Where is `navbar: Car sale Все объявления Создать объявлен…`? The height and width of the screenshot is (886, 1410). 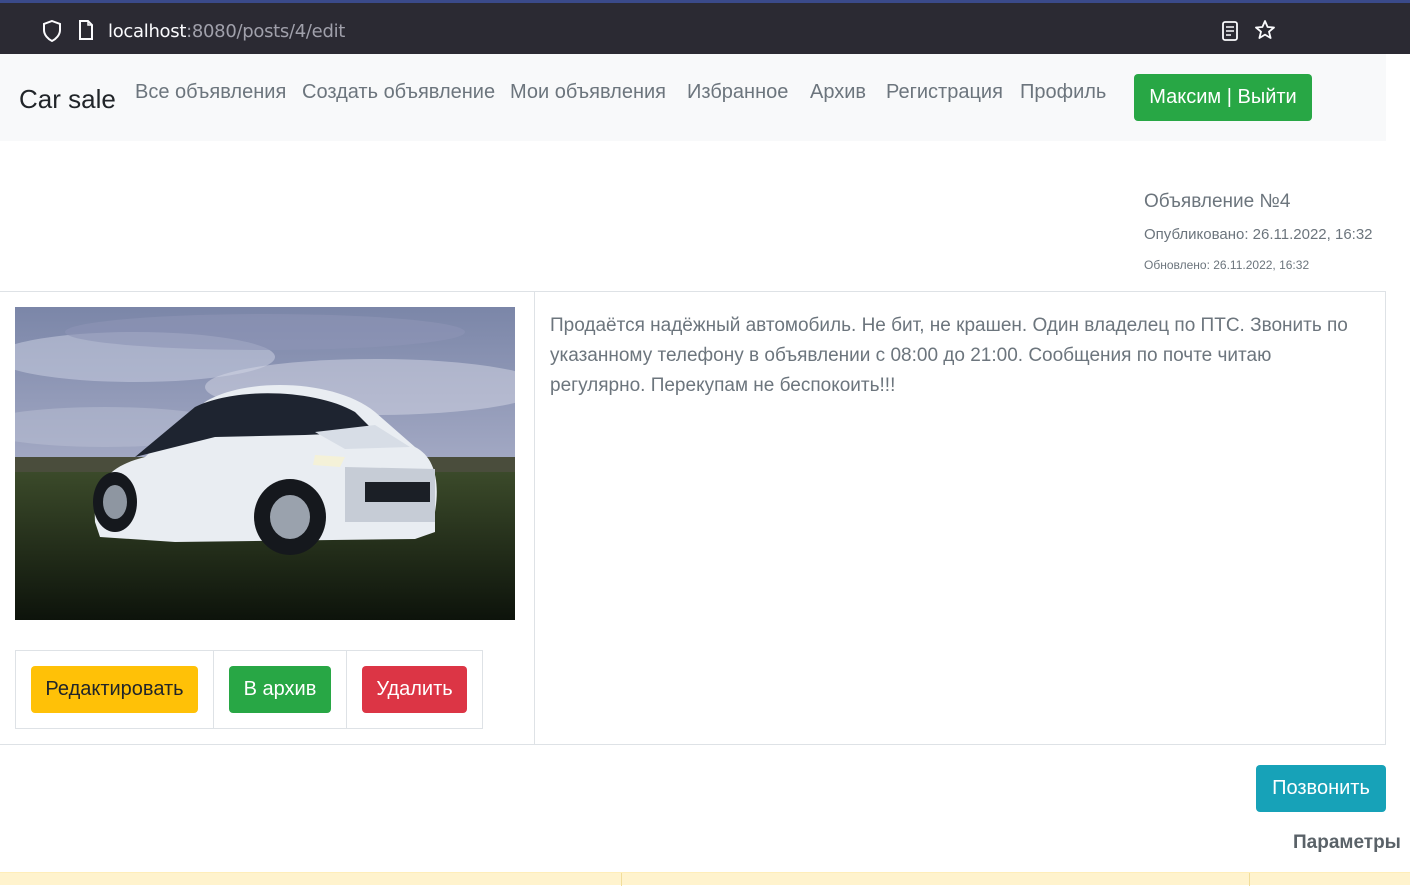 navbar: Car sale Все объявления Создать объявлен… is located at coordinates (693, 97).